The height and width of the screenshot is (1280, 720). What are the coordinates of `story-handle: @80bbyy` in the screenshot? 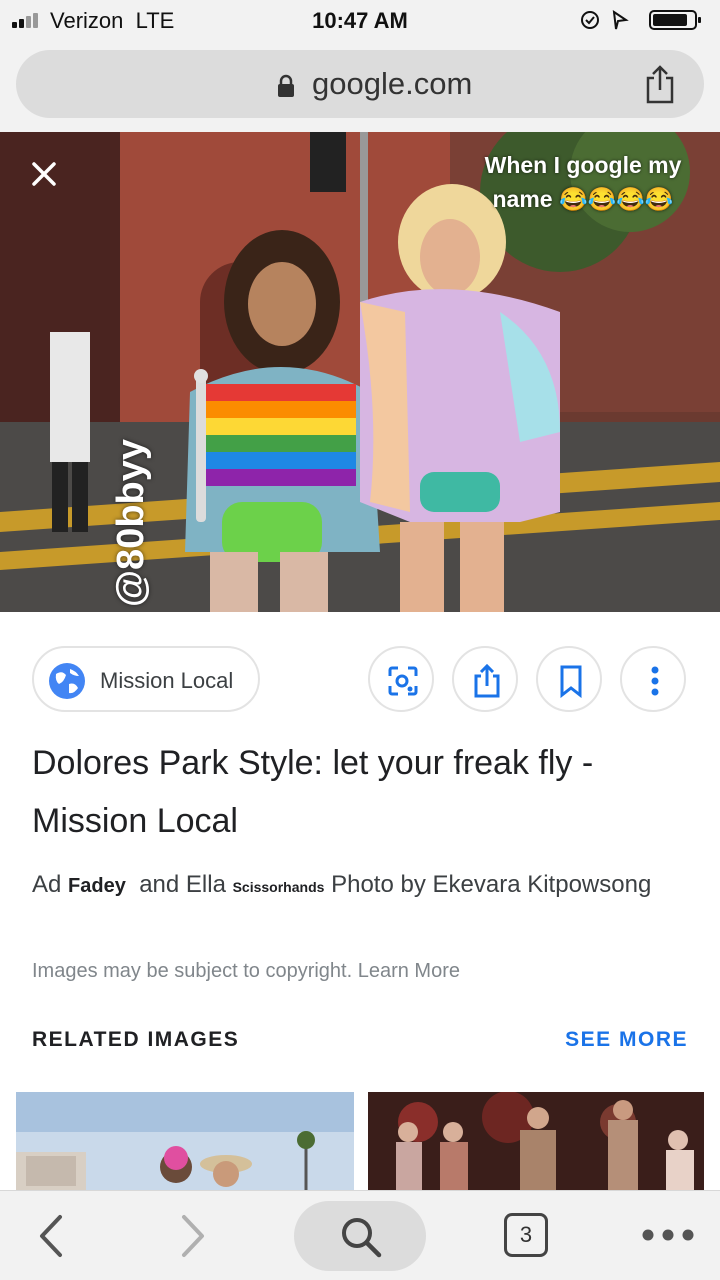 It's located at (131, 522).